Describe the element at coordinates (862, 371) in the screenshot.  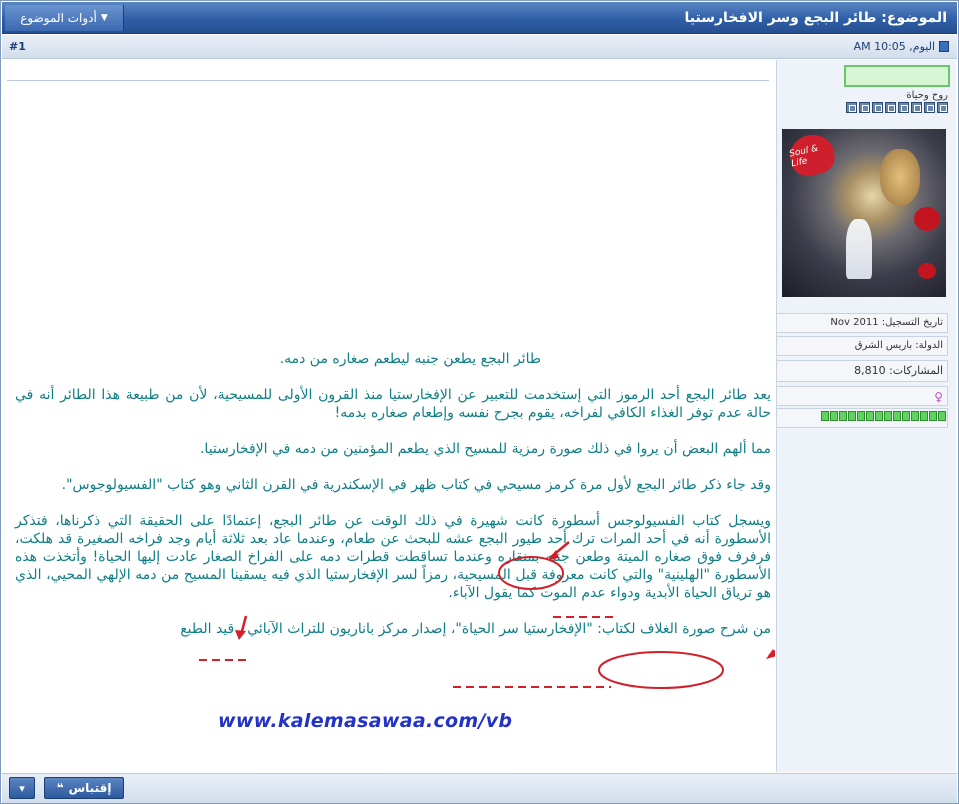
I see `post-count: المشاركات: 8,810` at that location.